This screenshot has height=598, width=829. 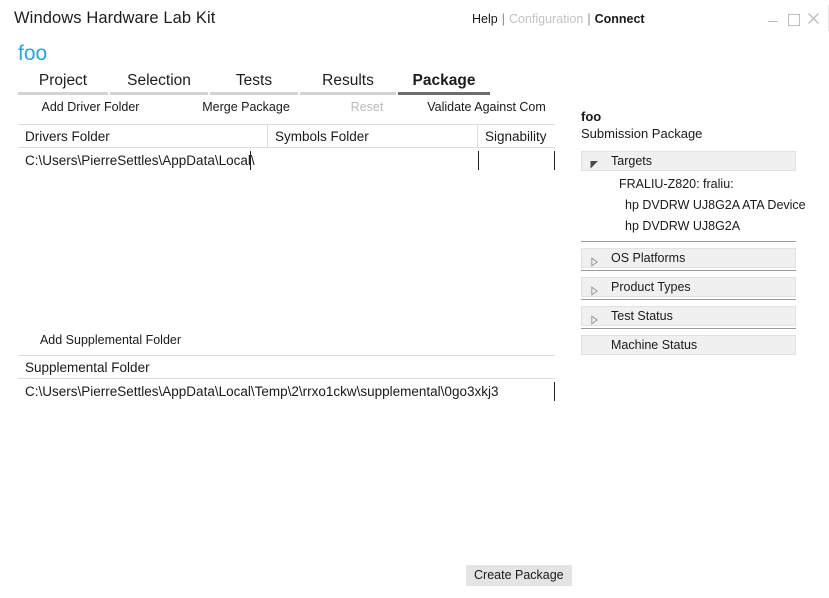 What do you see at coordinates (486, 110) in the screenshot?
I see `validate-against-com-button: Validate Against Com` at bounding box center [486, 110].